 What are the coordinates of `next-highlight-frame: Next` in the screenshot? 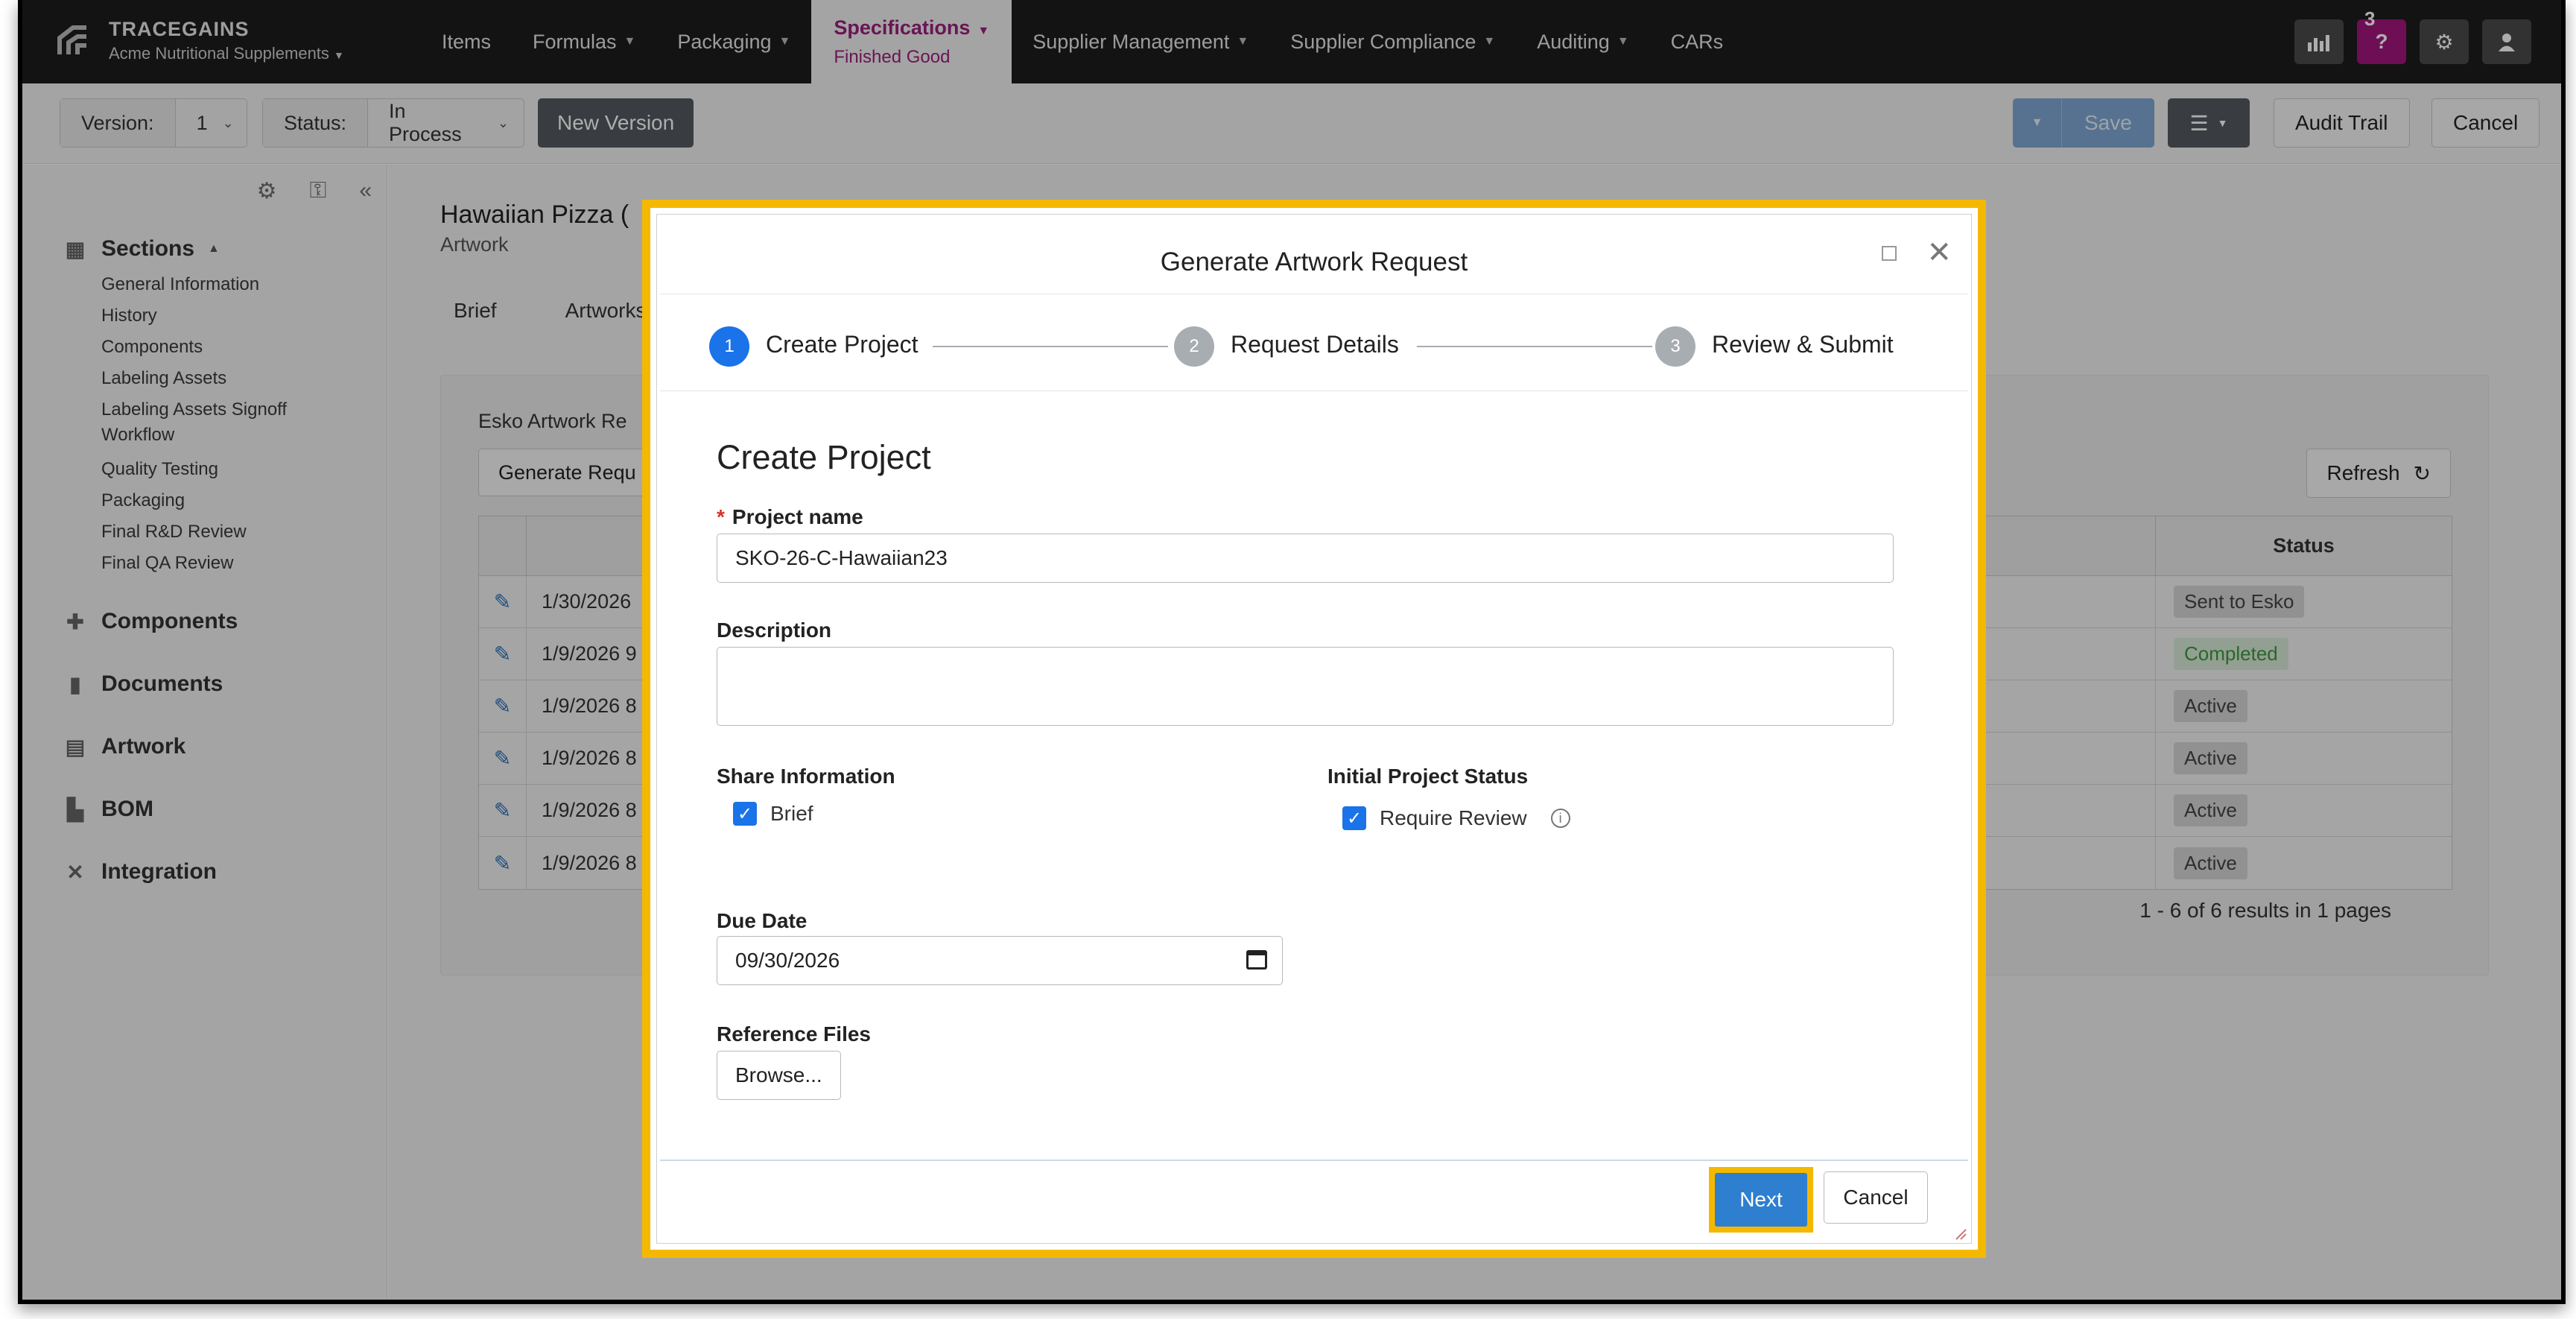 It's located at (1761, 1200).